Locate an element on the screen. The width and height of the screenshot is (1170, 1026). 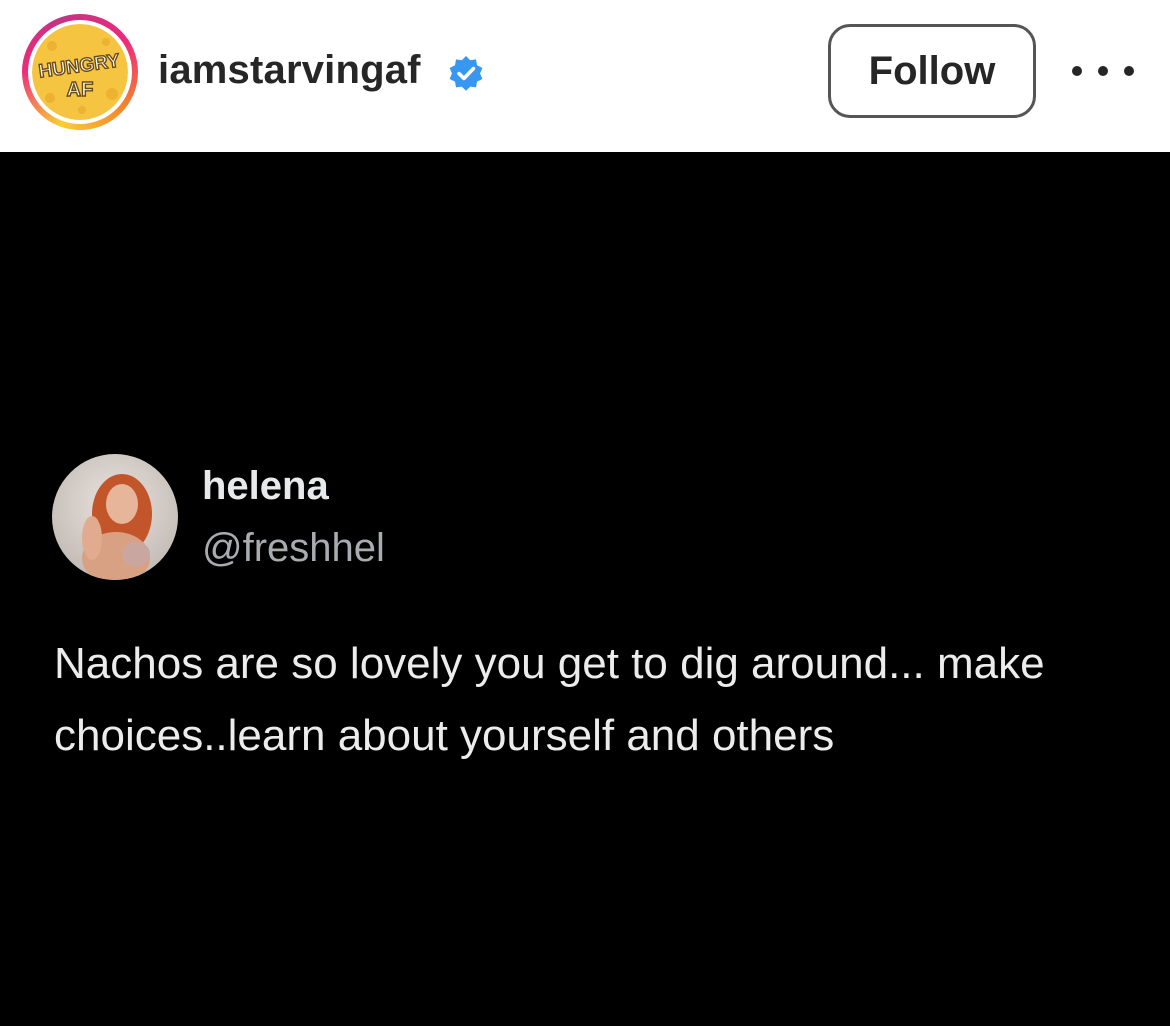
logo-text-af: AF is located at coordinates (80, 90).